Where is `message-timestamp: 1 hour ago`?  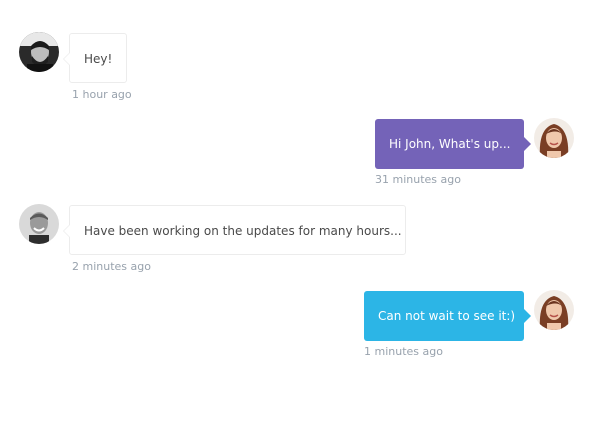 message-timestamp: 1 hour ago is located at coordinates (102, 94).